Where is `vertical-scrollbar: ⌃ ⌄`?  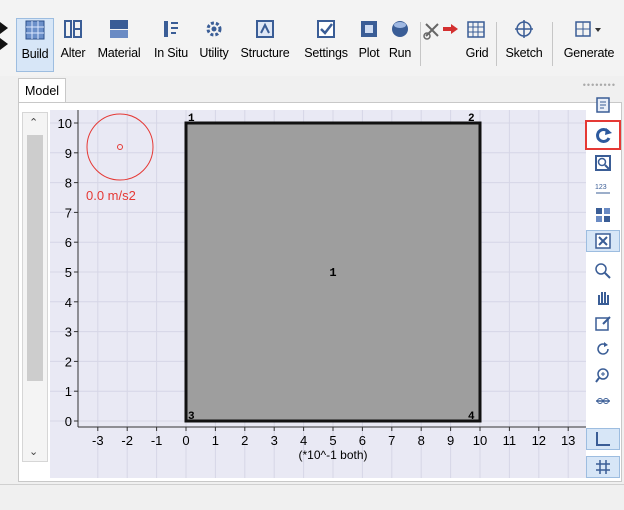
vertical-scrollbar: ⌃ ⌄ is located at coordinates (35, 287).